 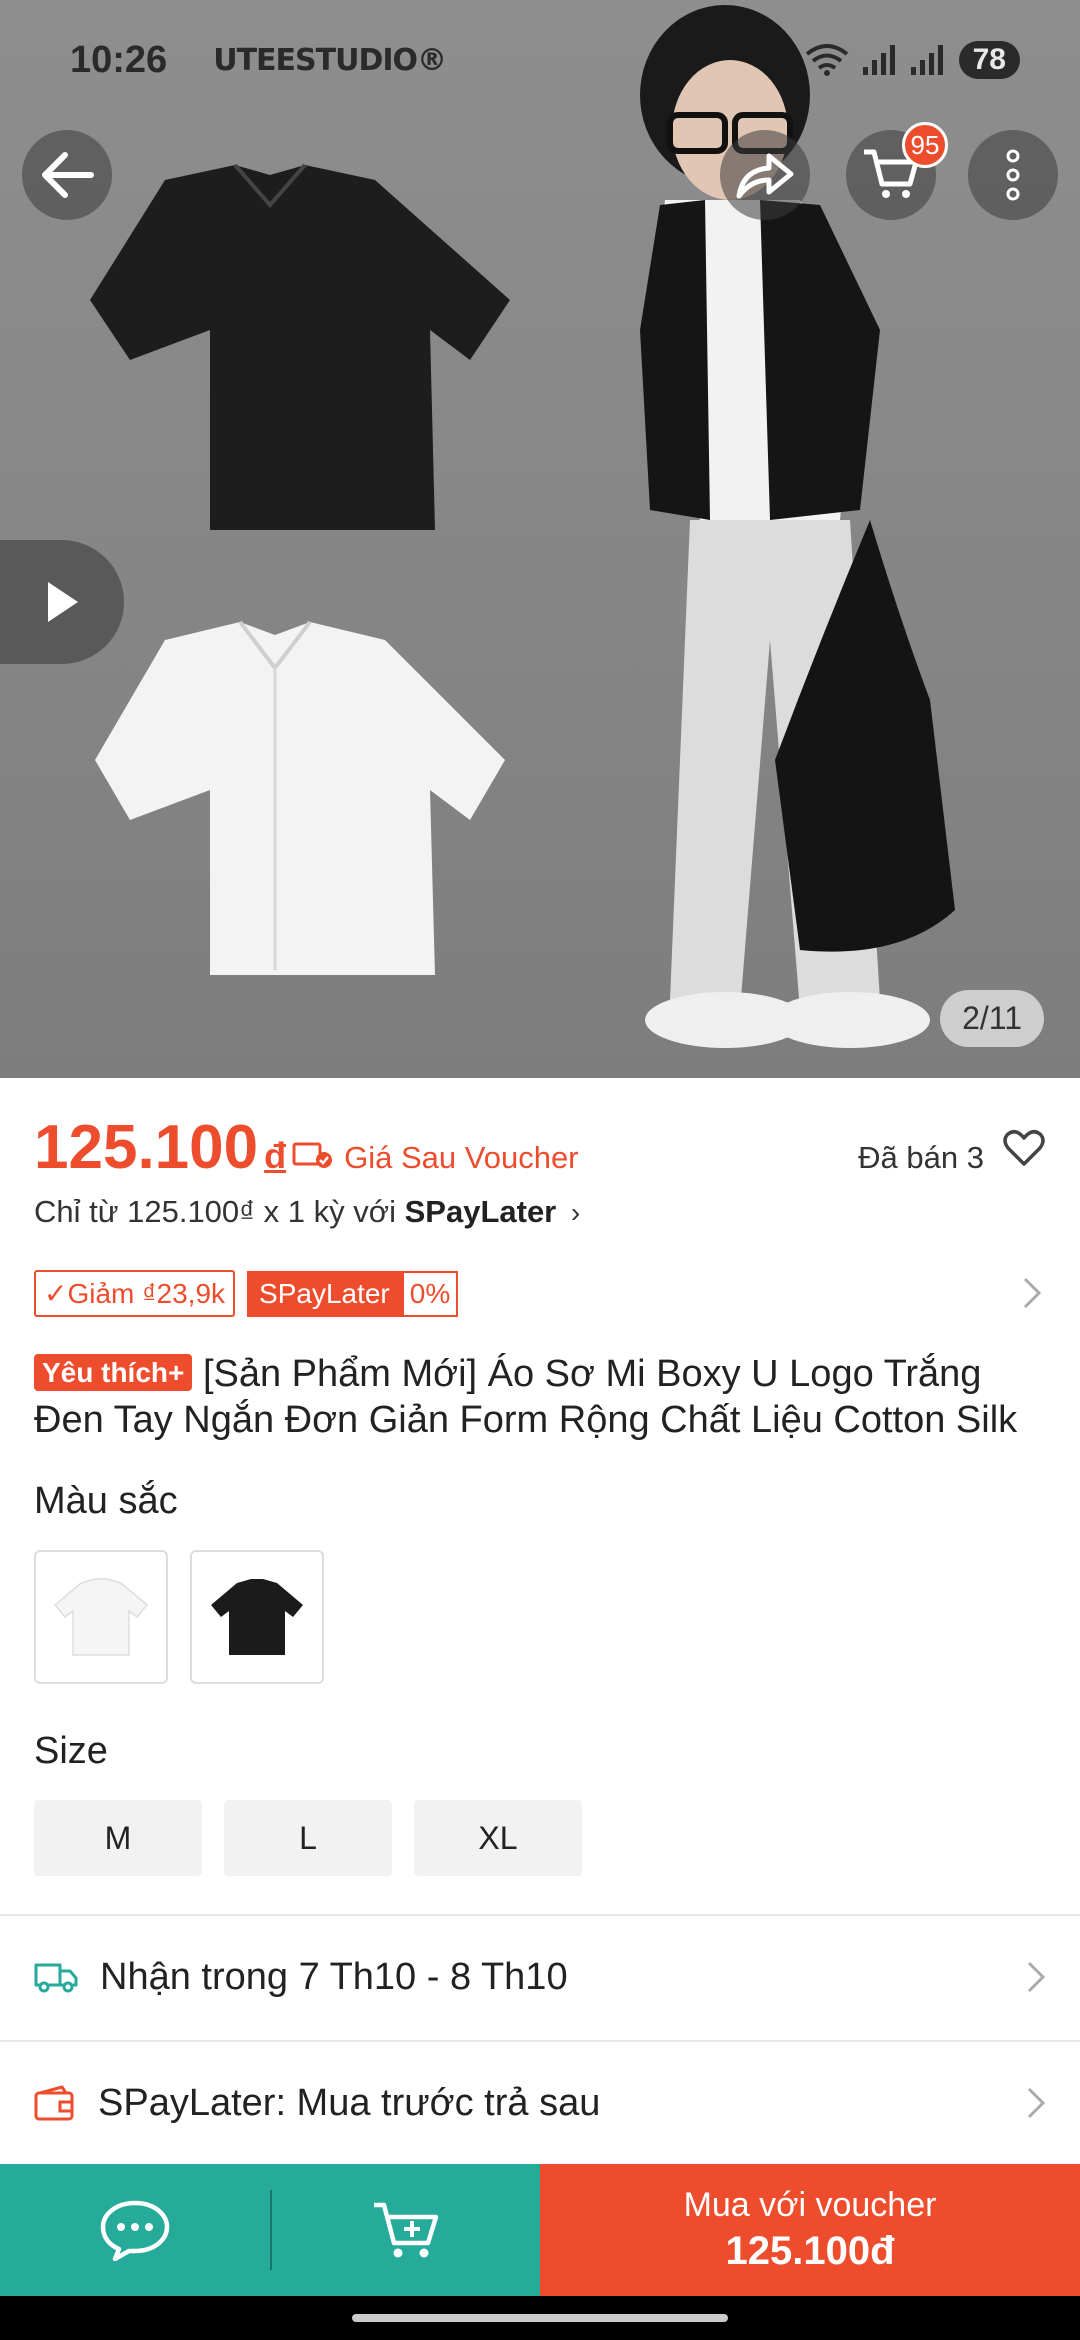 What do you see at coordinates (989, 60) in the screenshot?
I see `battery-level: 78` at bounding box center [989, 60].